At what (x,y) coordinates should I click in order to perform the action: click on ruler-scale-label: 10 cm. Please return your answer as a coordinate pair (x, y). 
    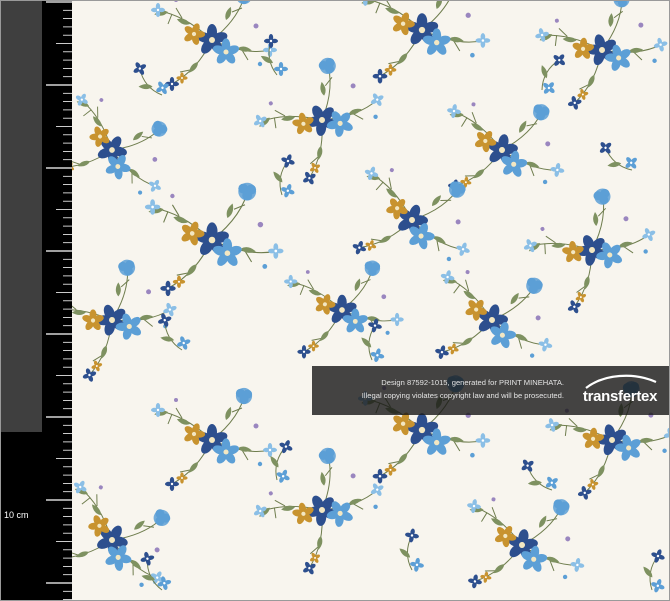
    Looking at the image, I should click on (16, 515).